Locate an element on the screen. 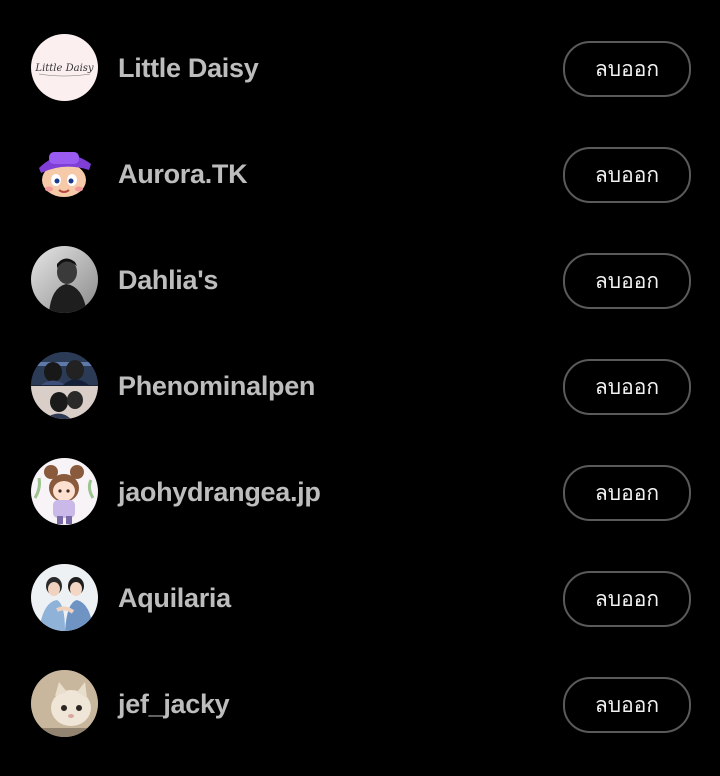 The image size is (720, 776). account-name: Aurora.TK is located at coordinates (183, 174).